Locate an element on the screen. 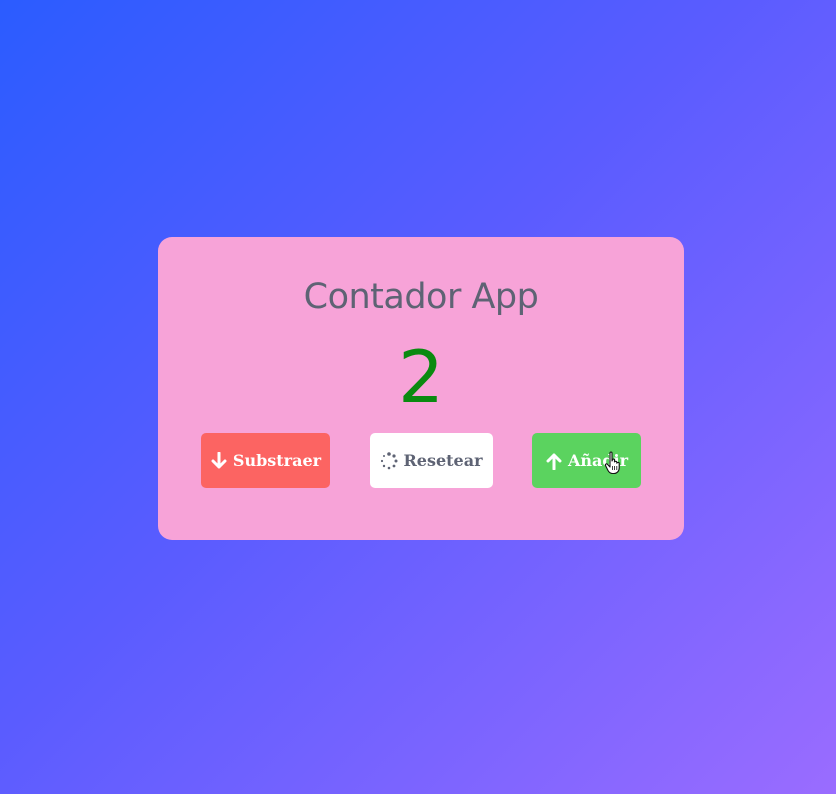 The width and height of the screenshot is (836, 794). subtract-button-label: Substraer is located at coordinates (277, 460).